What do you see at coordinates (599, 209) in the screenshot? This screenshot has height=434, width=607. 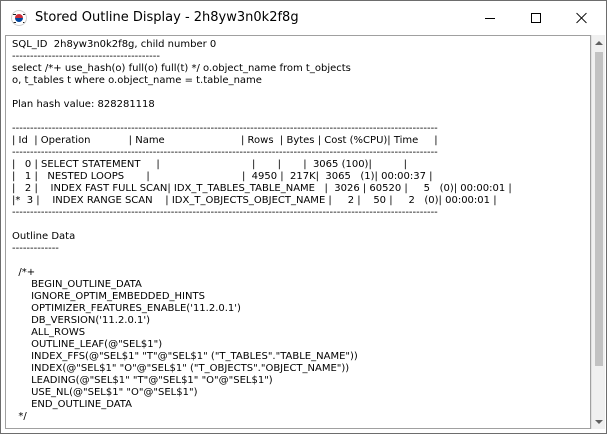 I see `scroll-thumb` at bounding box center [599, 209].